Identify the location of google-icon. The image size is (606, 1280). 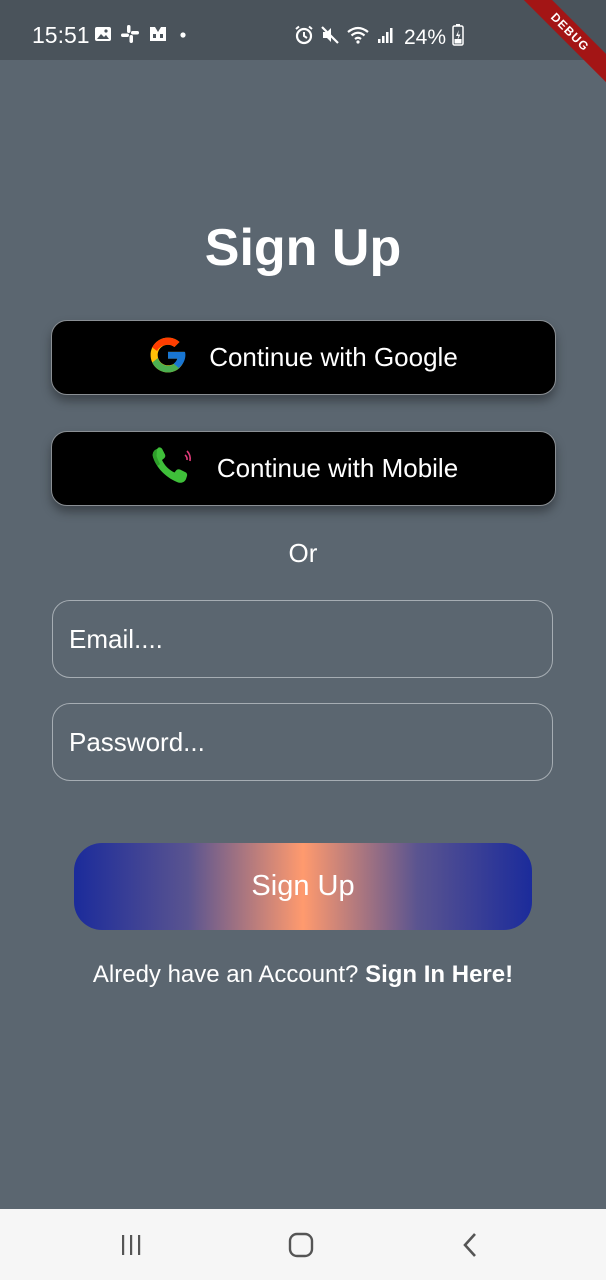
(168, 357).